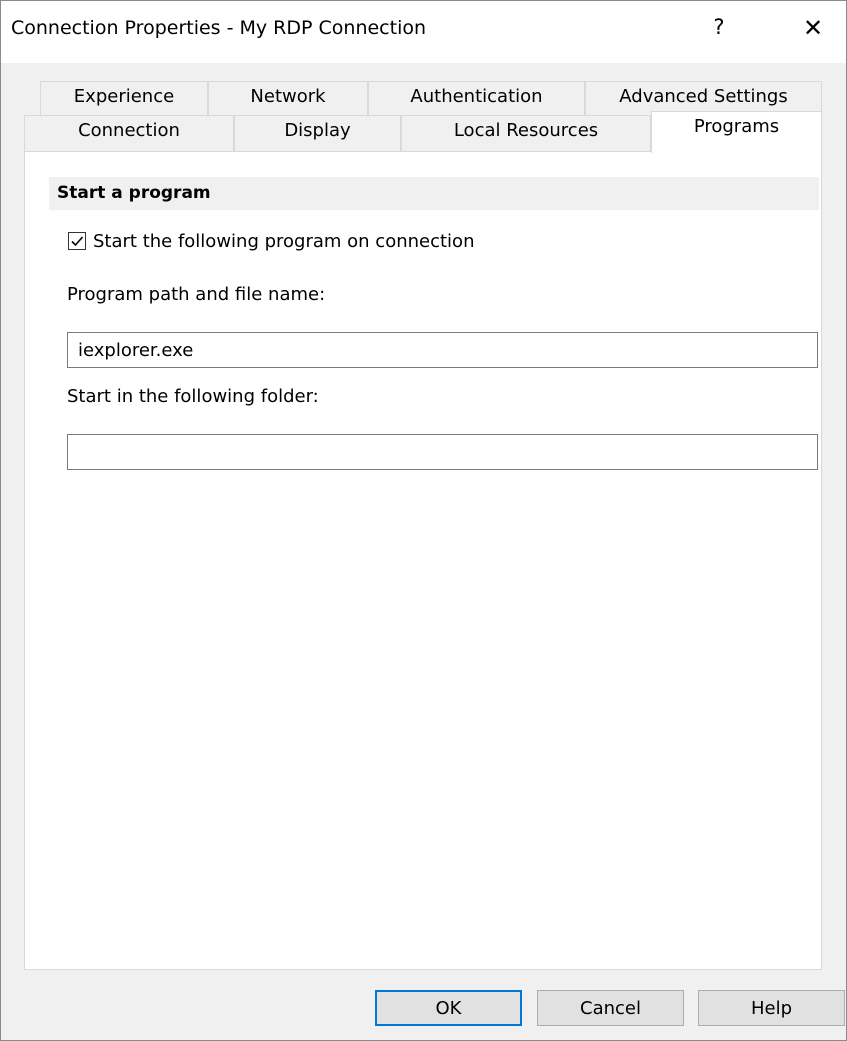  Describe the element at coordinates (129, 130) in the screenshot. I see `tab-label: Connection` at that location.